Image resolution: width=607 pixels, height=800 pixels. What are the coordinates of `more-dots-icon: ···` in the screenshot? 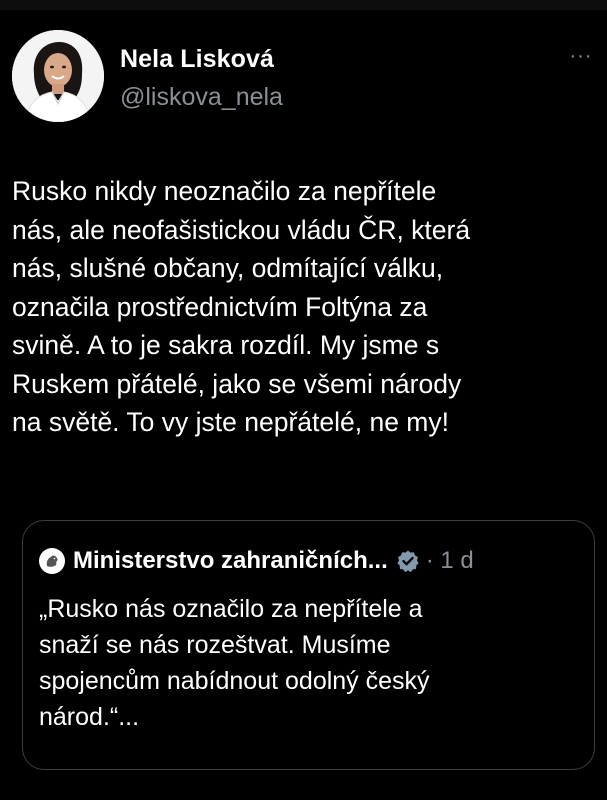 It's located at (581, 55).